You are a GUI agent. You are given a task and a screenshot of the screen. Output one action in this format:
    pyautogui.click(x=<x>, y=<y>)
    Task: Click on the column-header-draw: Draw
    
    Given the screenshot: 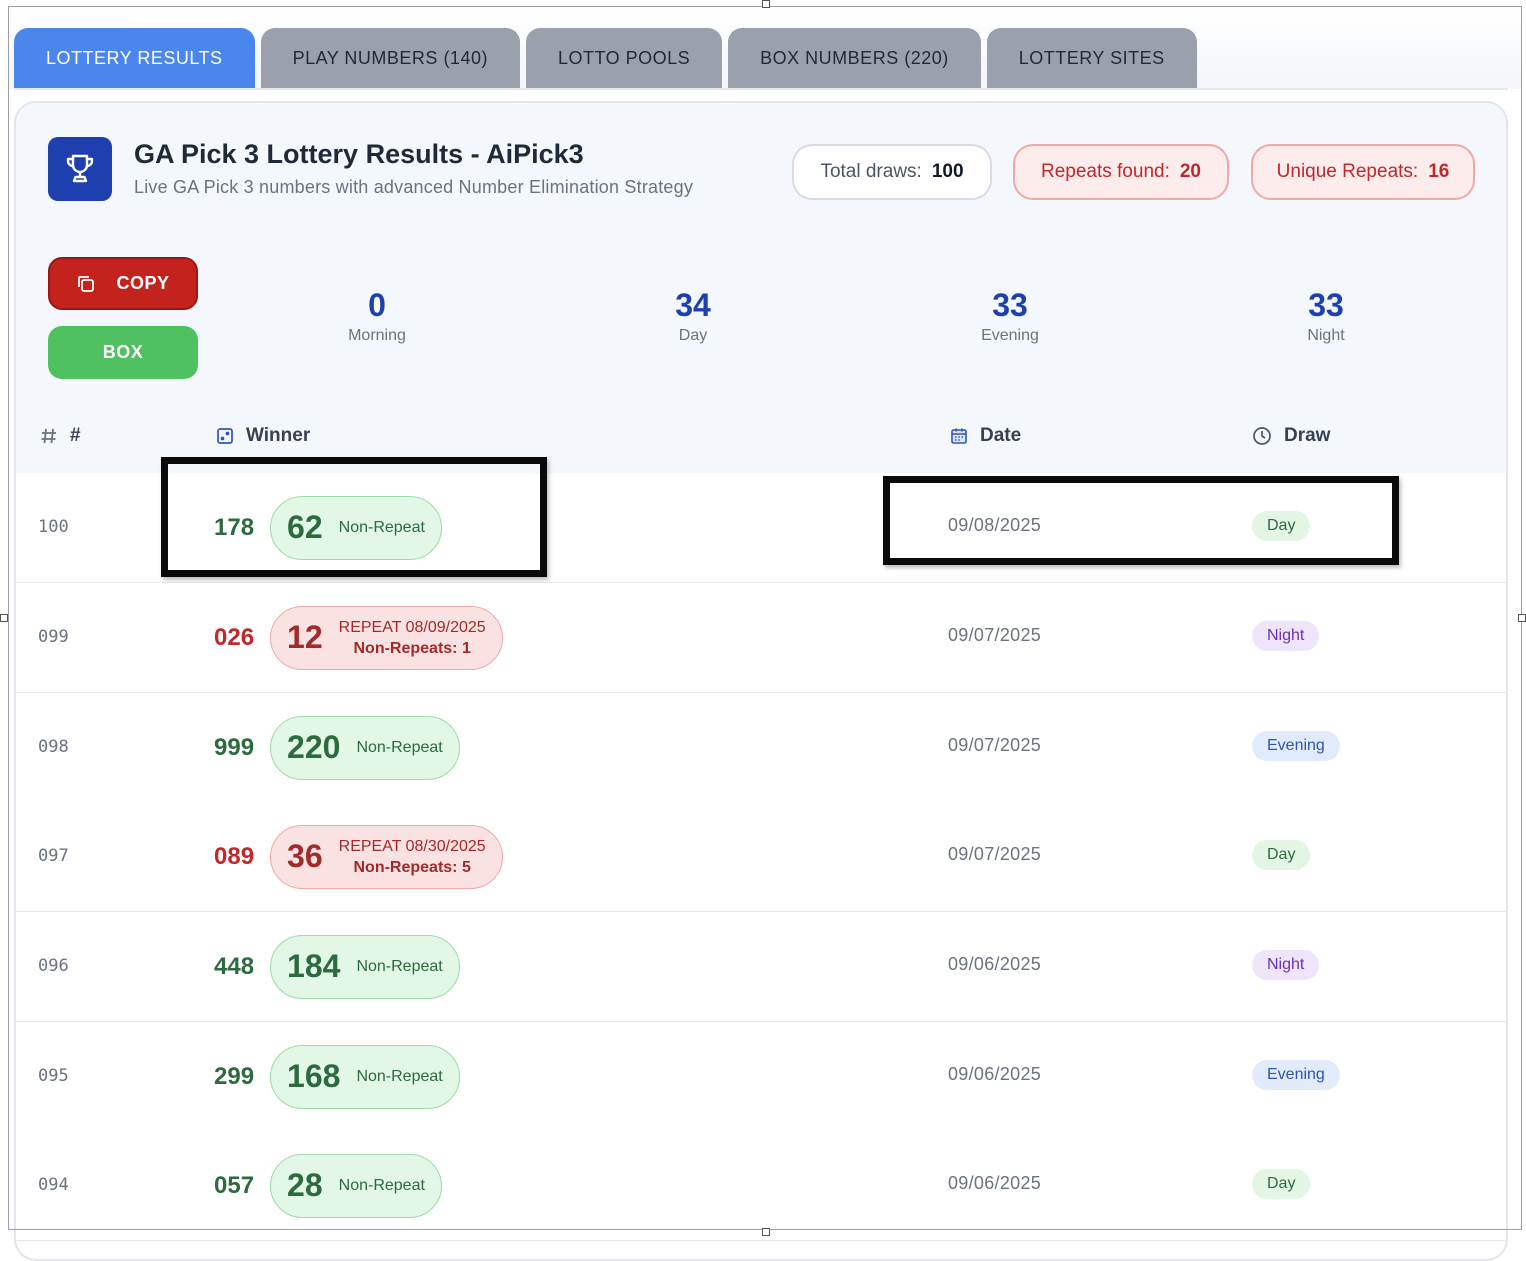 What is the action you would take?
    pyautogui.click(x=1291, y=436)
    